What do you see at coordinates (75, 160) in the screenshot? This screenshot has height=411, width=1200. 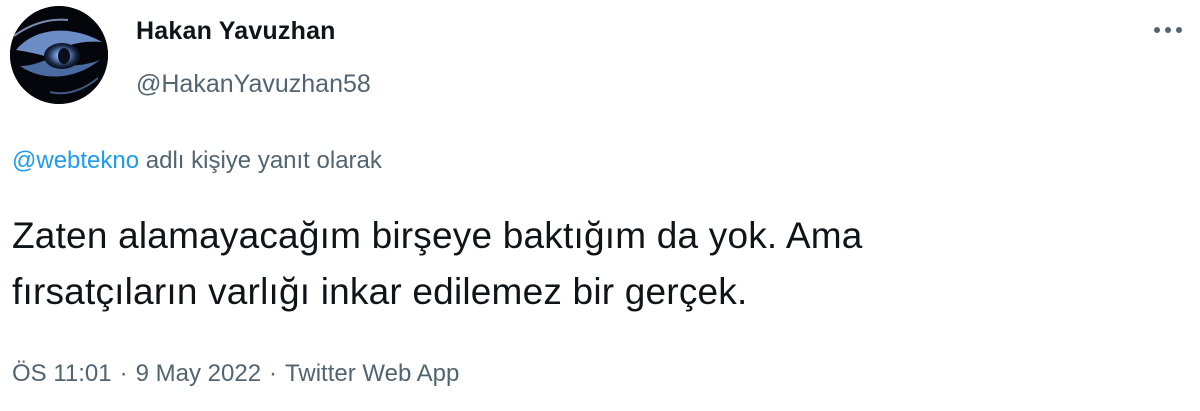 I see `reply-mention-link: @webtekno` at bounding box center [75, 160].